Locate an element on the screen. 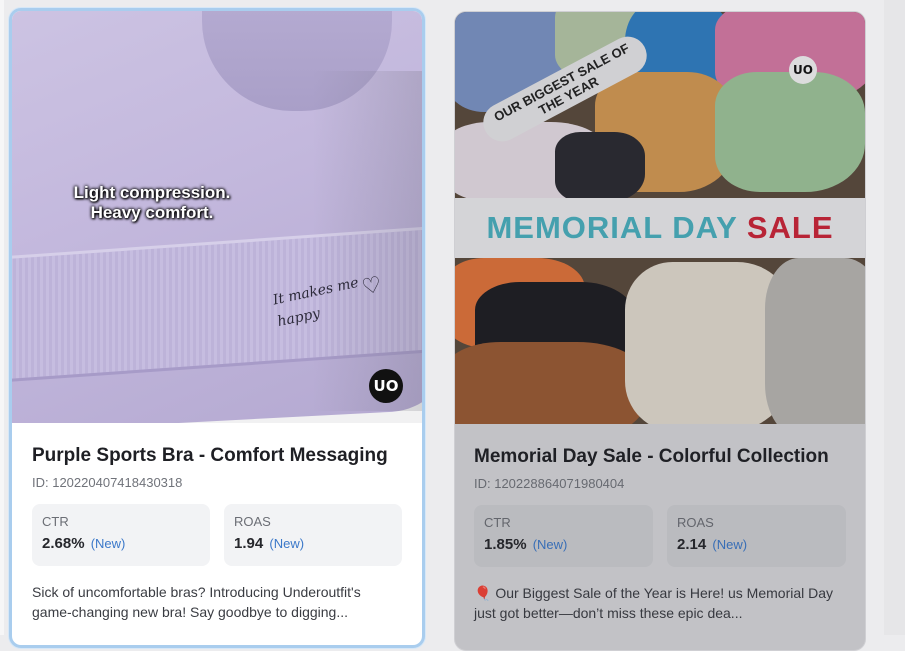  metric-value: 1.85% is located at coordinates (505, 544).